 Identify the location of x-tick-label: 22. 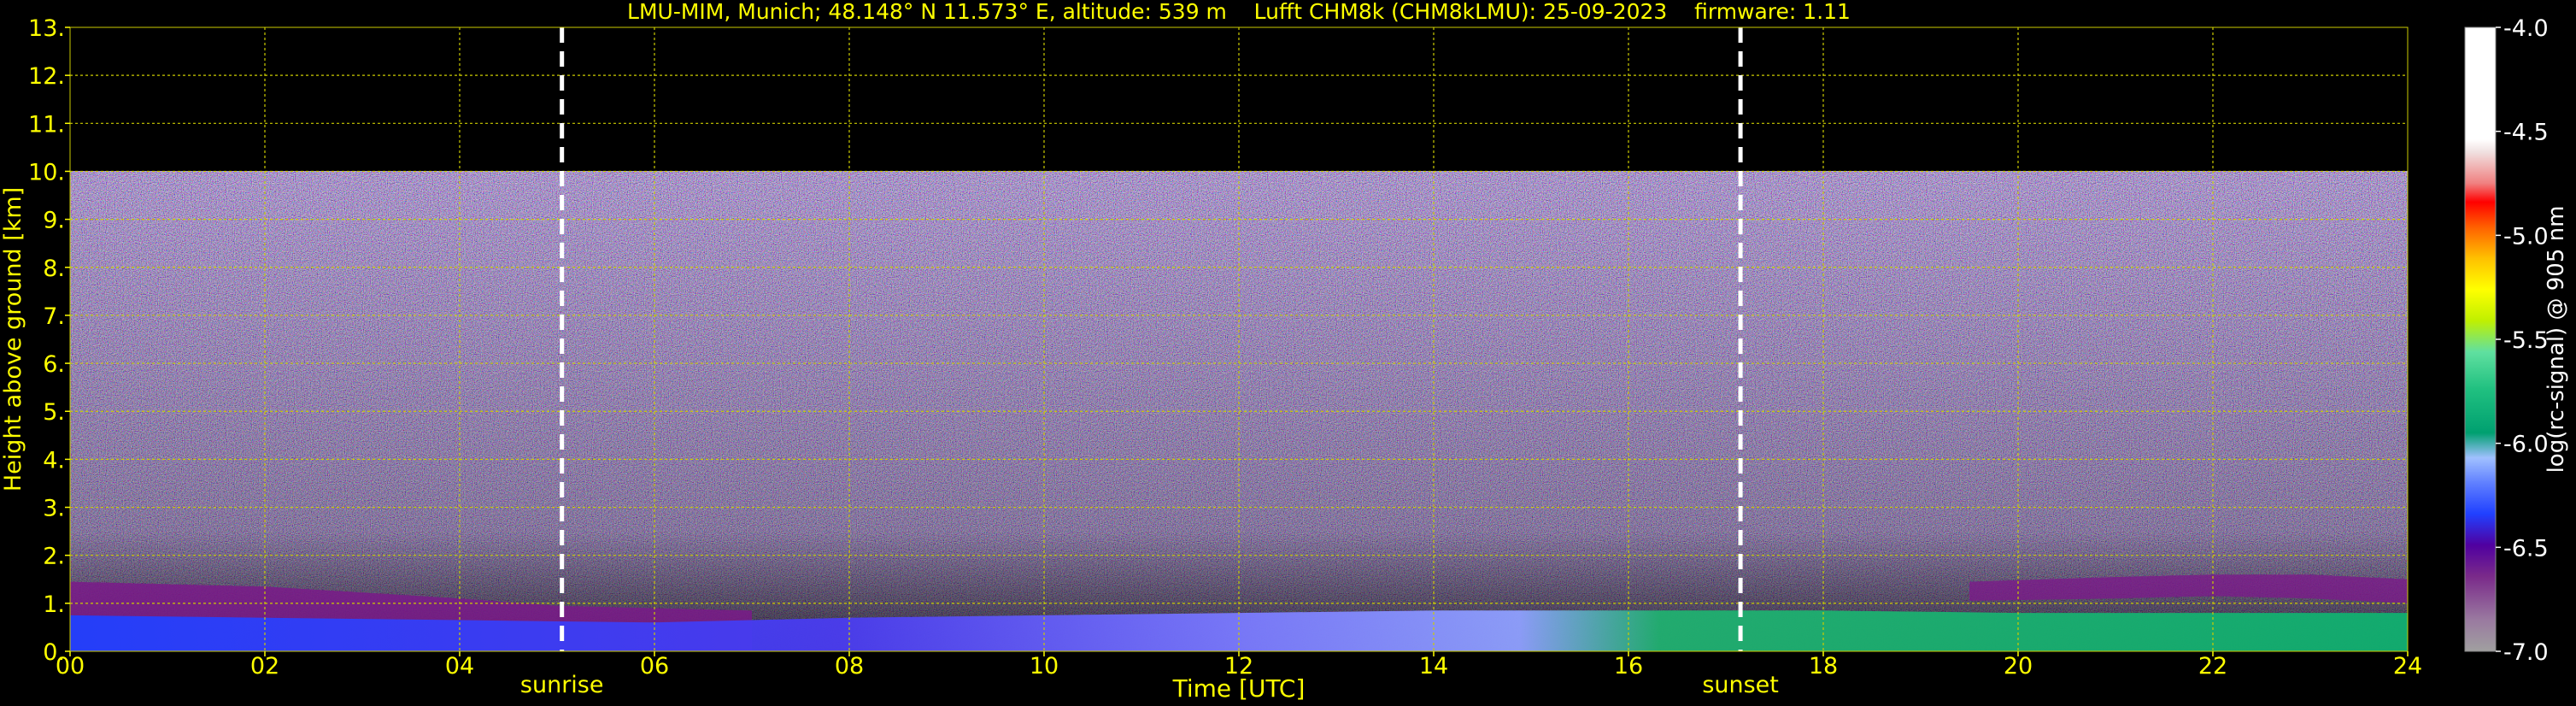
(2212, 666).